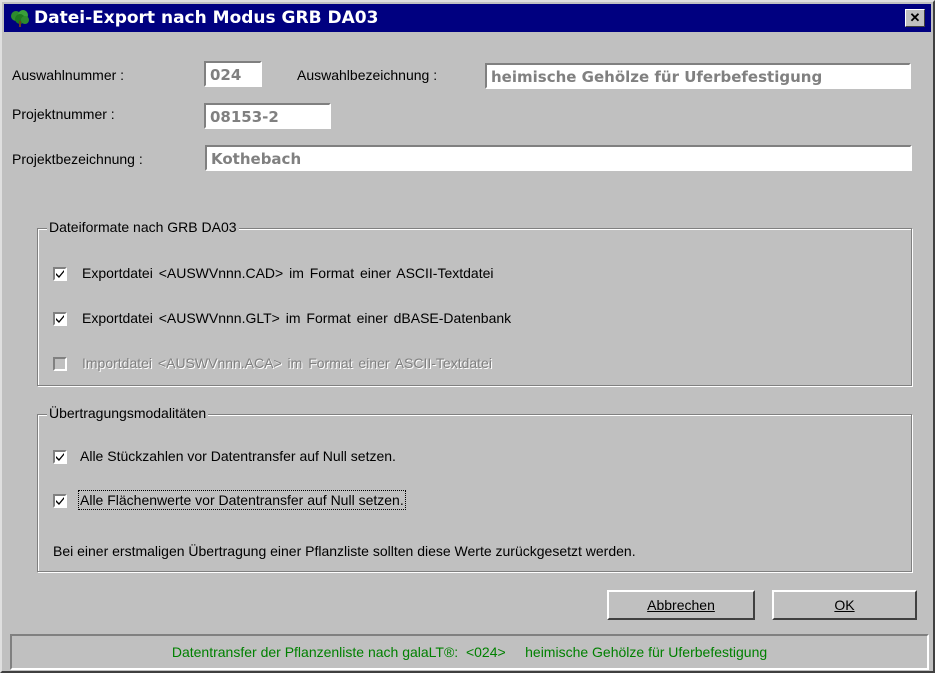 This screenshot has width=935, height=673. Describe the element at coordinates (558, 158) in the screenshot. I see `projektbezeichnung-field: Kothebach` at that location.